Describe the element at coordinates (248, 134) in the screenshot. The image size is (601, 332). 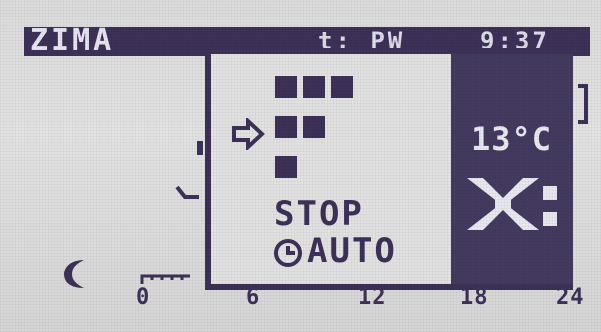
I see `arrow-right-icon` at that location.